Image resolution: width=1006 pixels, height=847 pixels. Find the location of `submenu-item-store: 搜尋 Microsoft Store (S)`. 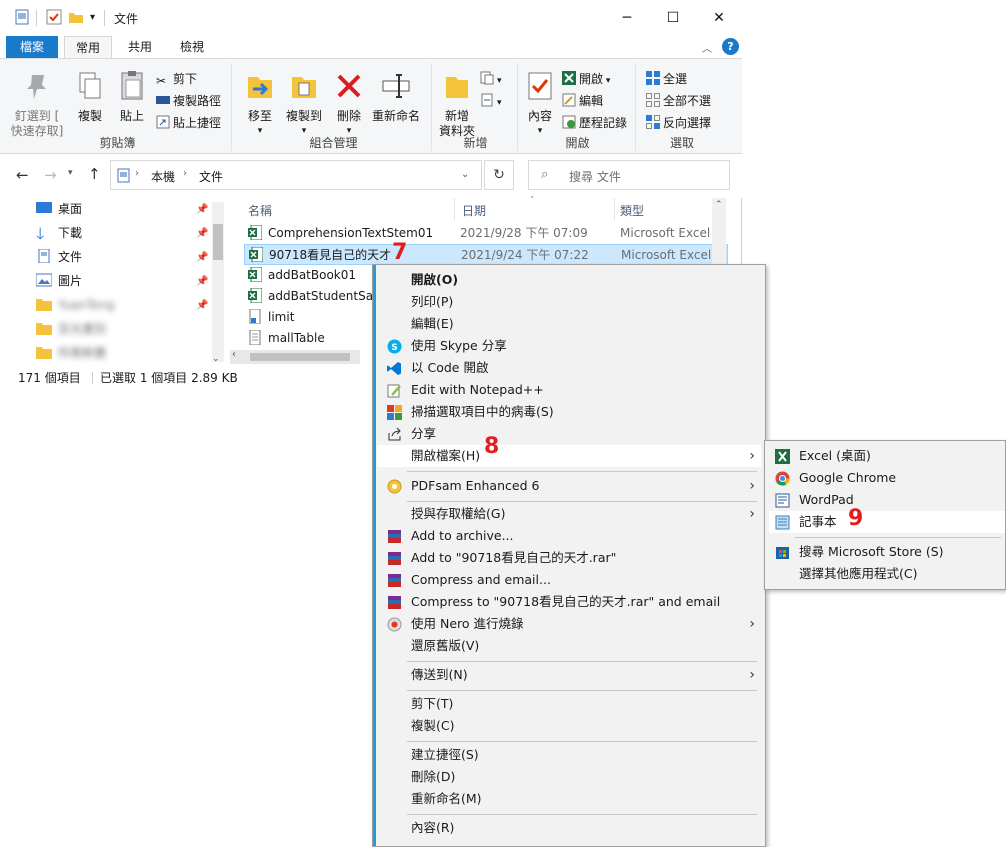

submenu-item-store: 搜尋 Microsoft Store (S) is located at coordinates (887, 552).